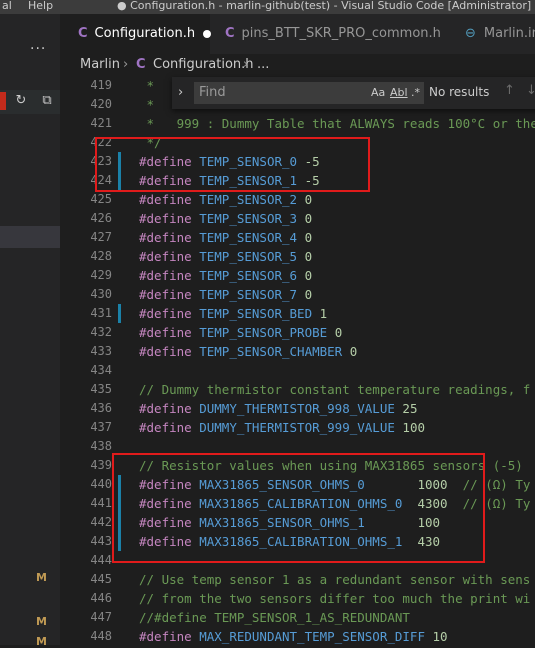  What do you see at coordinates (101, 579) in the screenshot?
I see `line-number: 445` at bounding box center [101, 579].